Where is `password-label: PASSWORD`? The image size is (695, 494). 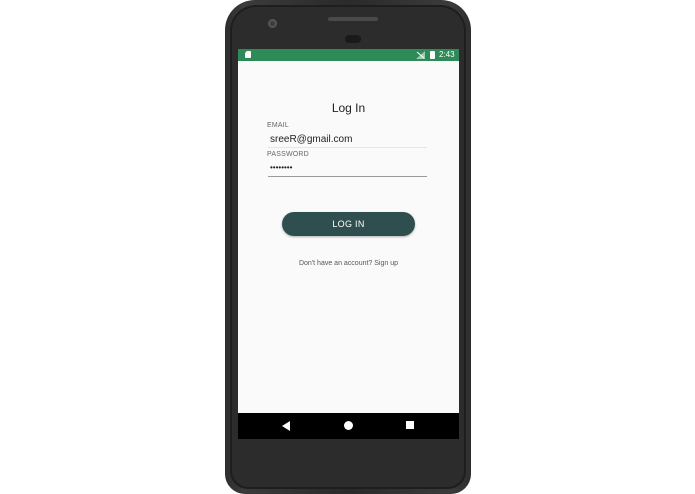 password-label: PASSWORD is located at coordinates (288, 154).